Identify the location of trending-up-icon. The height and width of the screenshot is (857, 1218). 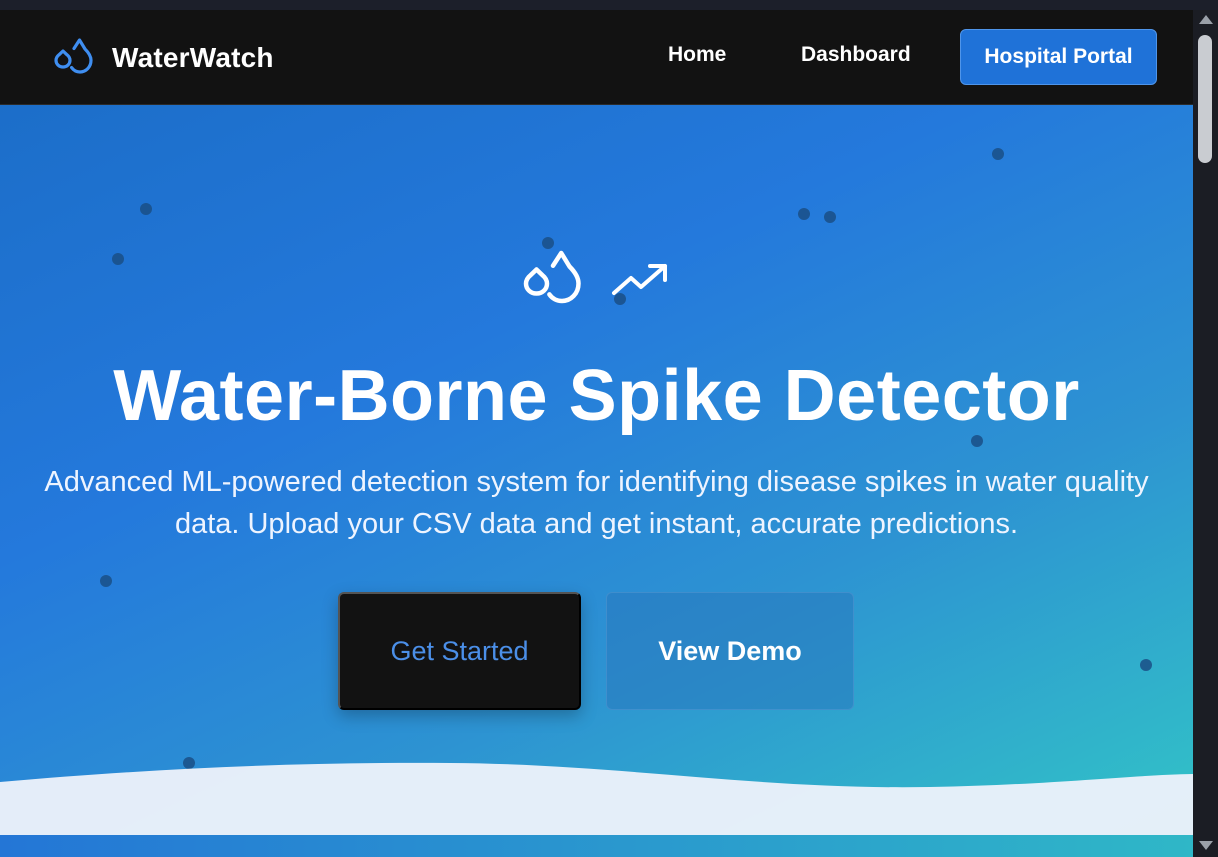
(639, 279).